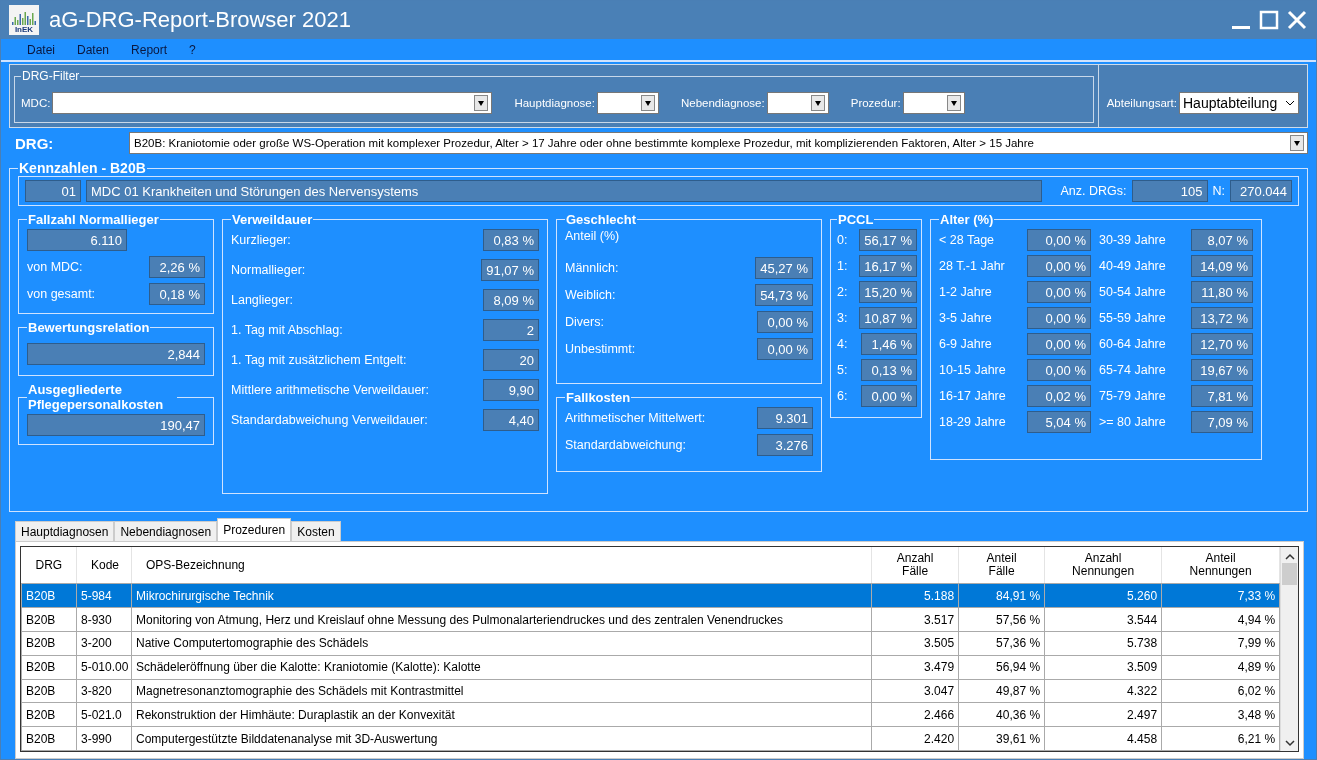 This screenshot has height=760, width=1317. I want to click on table-cell: 2.466, so click(915, 714).